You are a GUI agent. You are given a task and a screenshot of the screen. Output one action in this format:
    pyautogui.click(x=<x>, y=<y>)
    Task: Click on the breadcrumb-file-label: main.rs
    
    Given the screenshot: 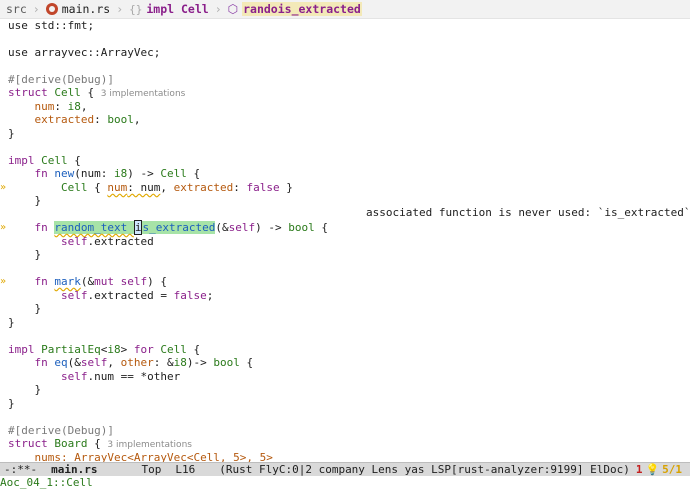 What is the action you would take?
    pyautogui.click(x=86, y=9)
    